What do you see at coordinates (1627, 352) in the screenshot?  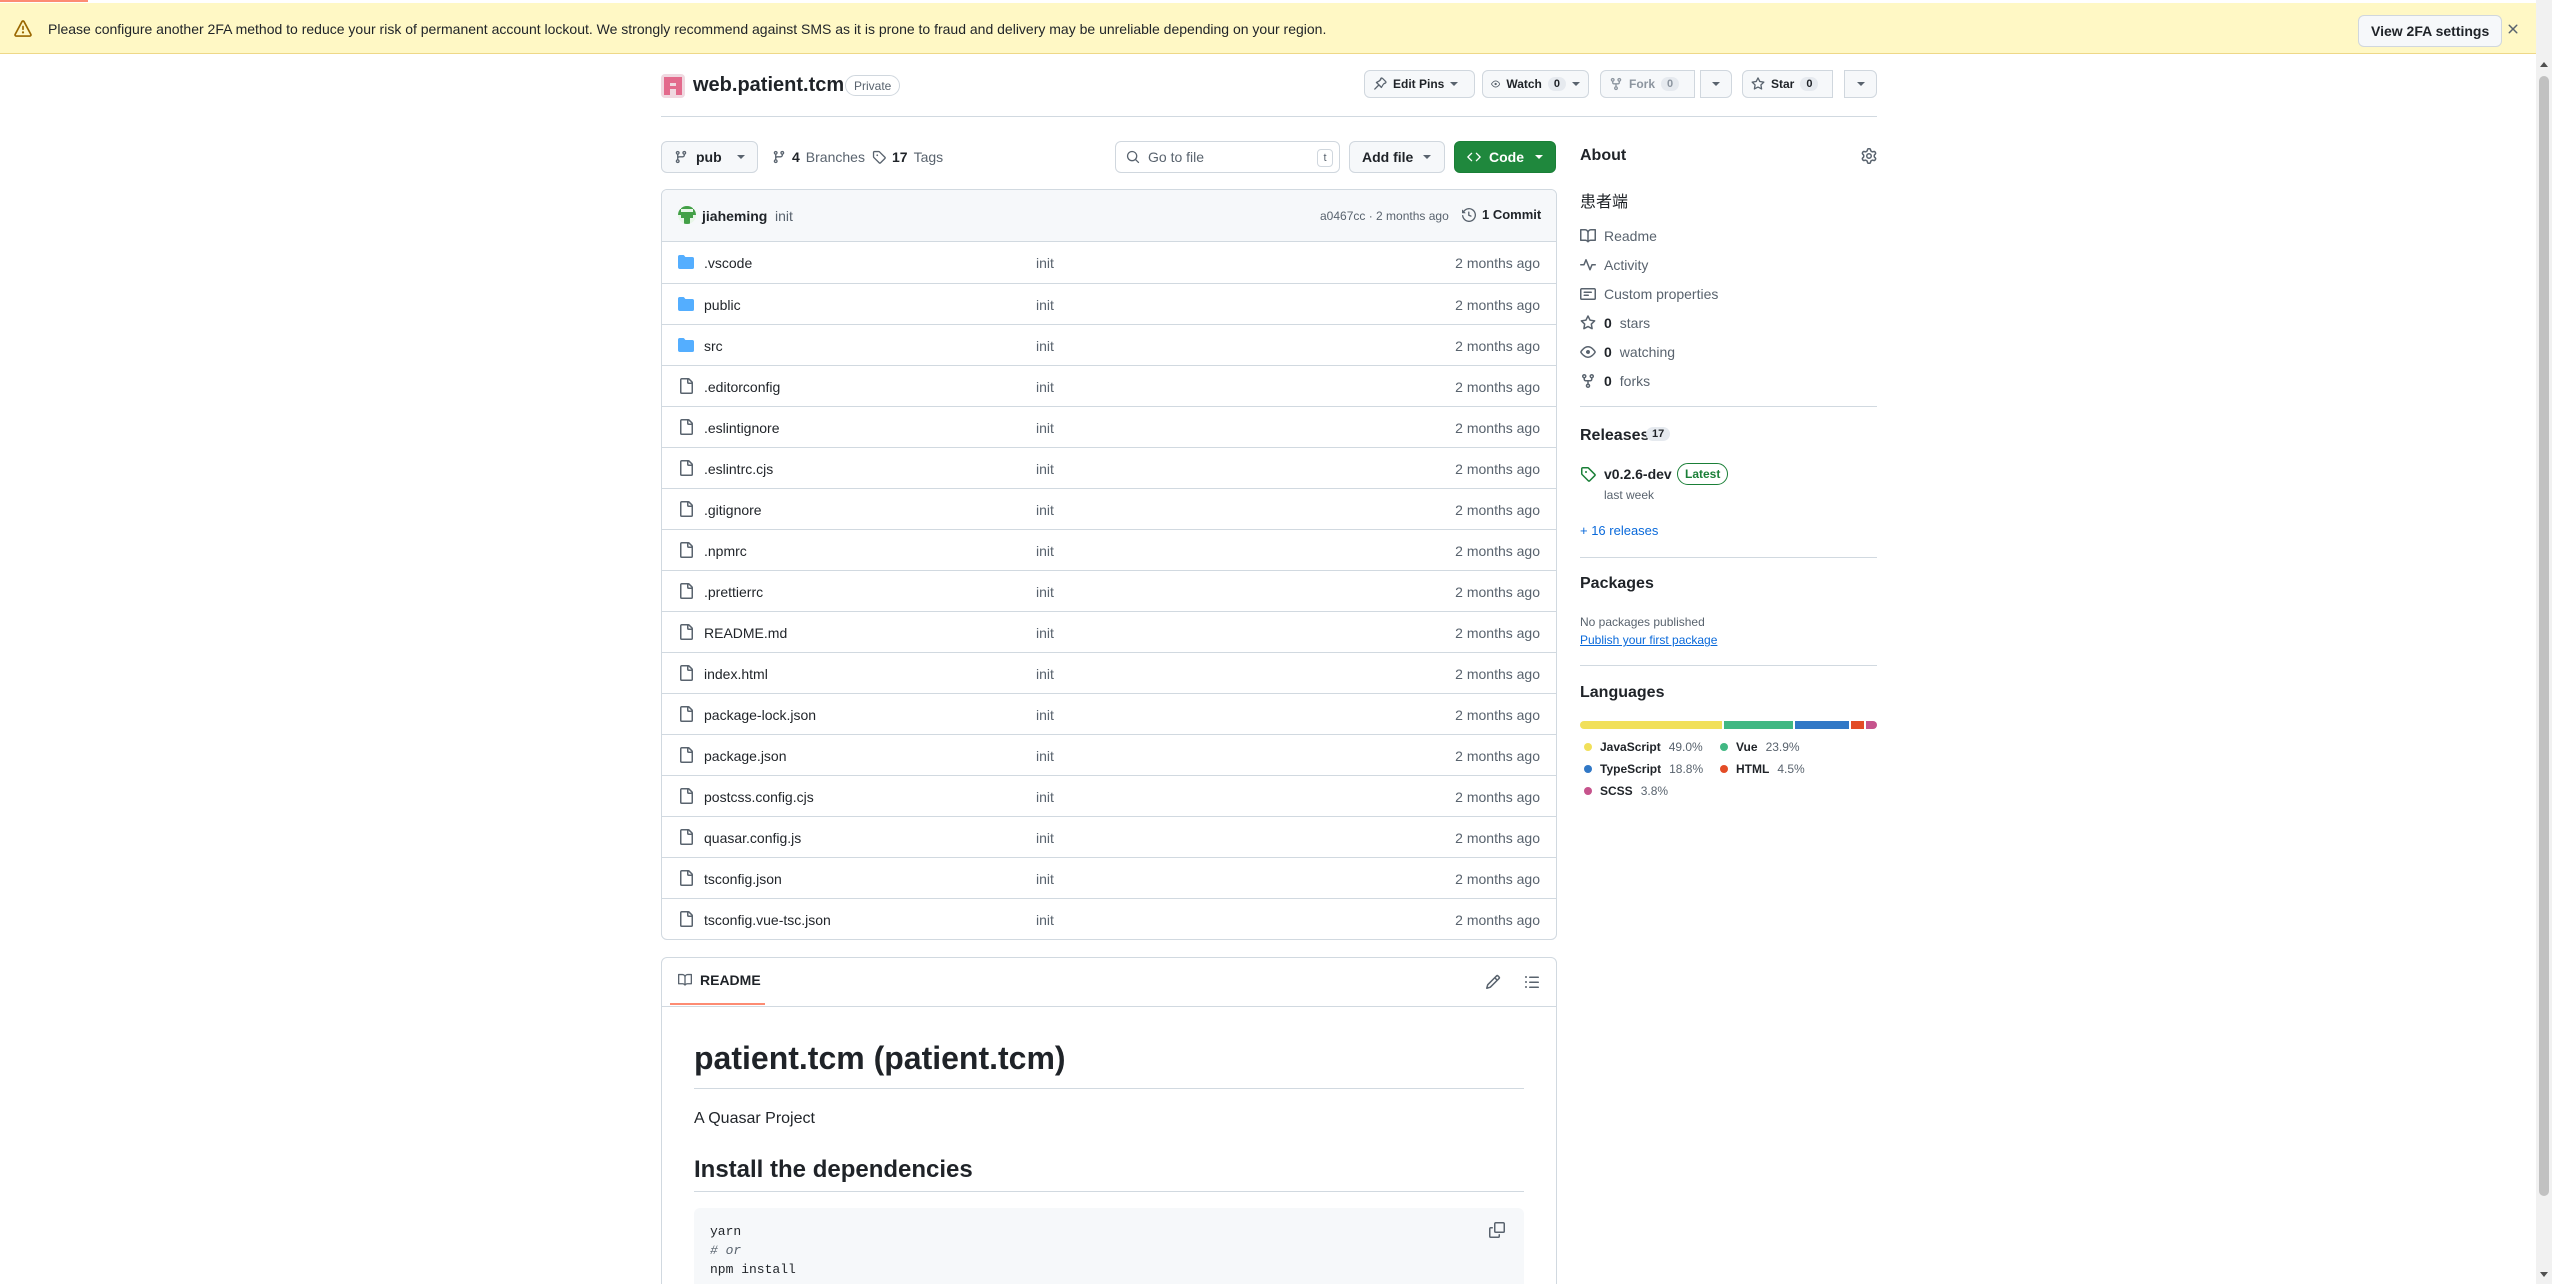 I see `watching-link: 0 watching` at bounding box center [1627, 352].